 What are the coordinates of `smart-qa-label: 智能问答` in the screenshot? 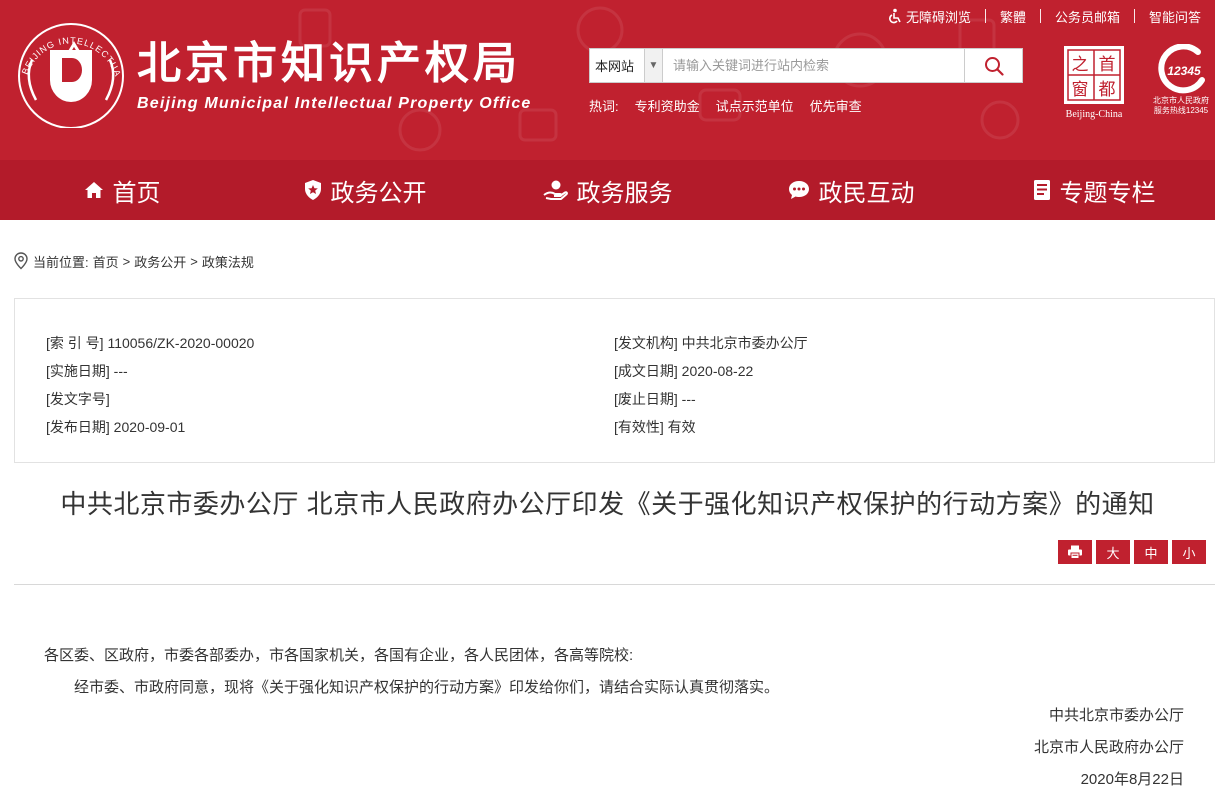 It's located at (1174, 17).